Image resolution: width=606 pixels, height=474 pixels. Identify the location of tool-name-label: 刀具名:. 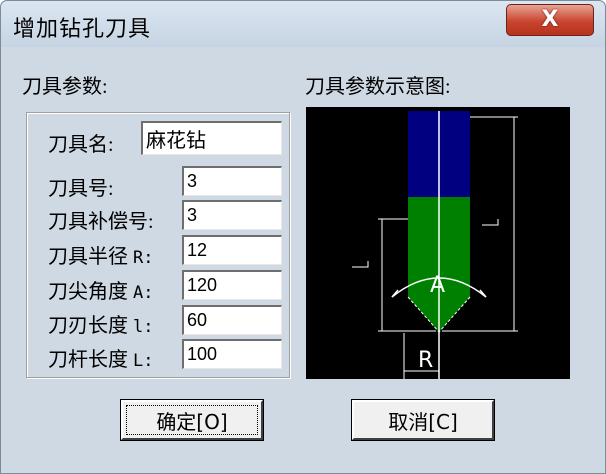
(81, 145).